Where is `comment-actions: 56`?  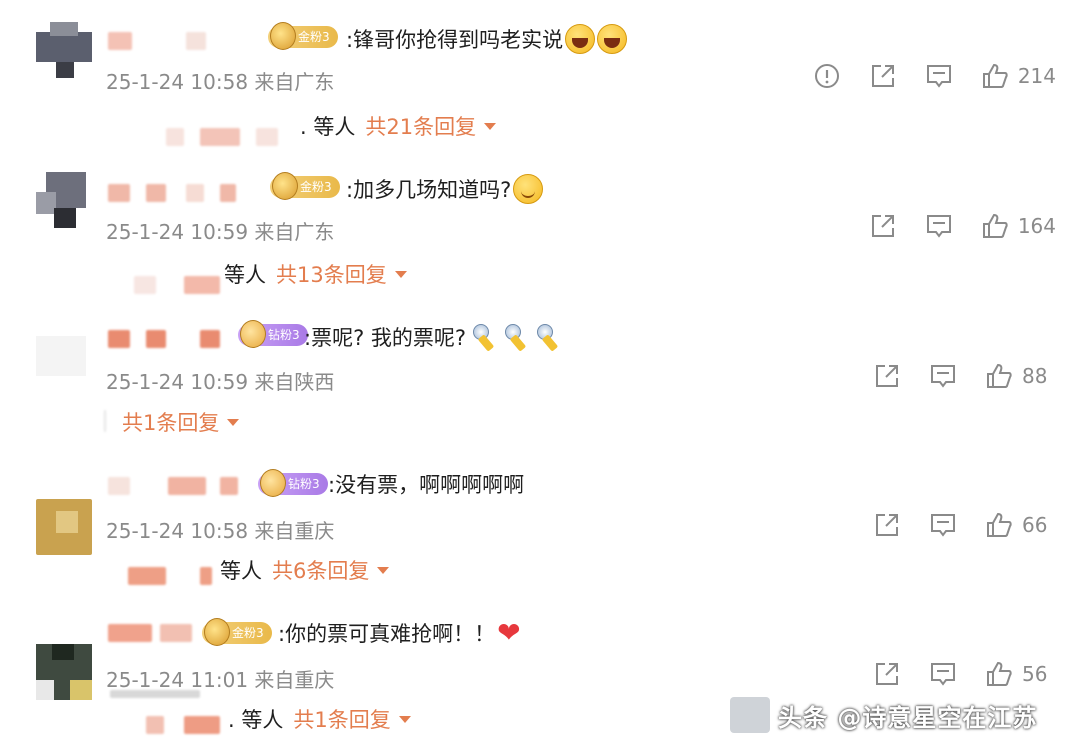 comment-actions: 56 is located at coordinates (951, 674).